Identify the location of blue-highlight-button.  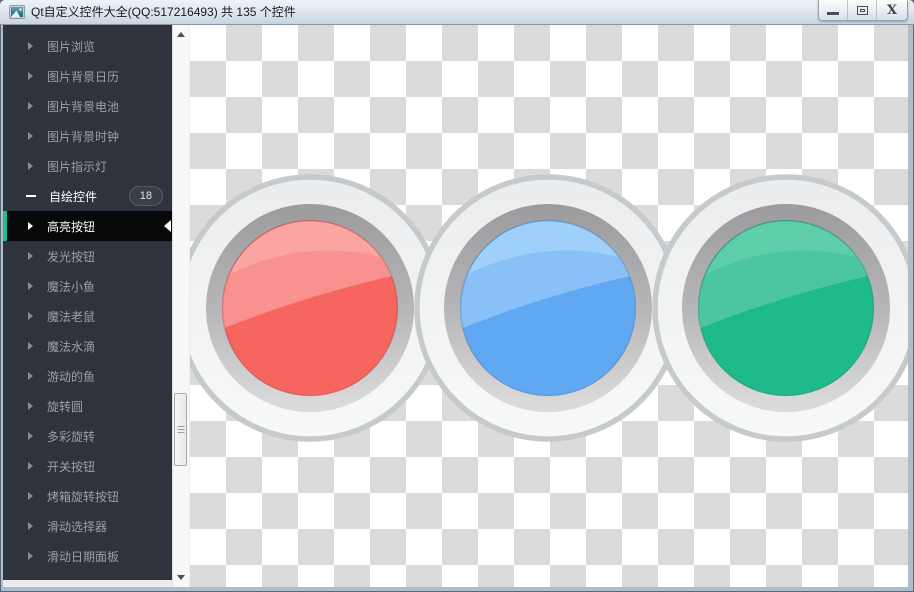
(548, 308).